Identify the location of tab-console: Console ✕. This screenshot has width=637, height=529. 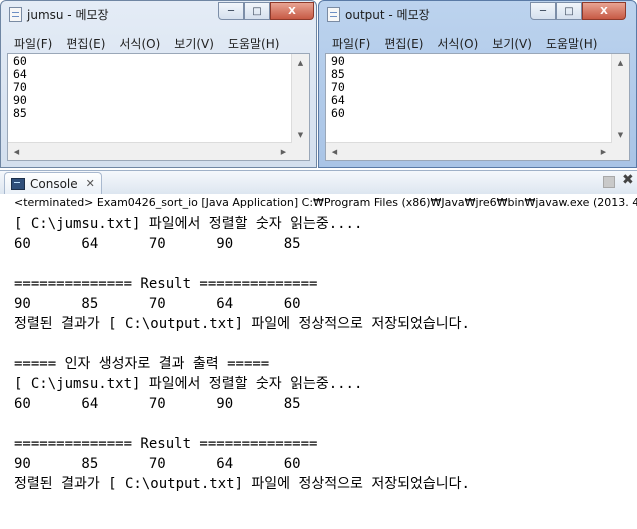
(53, 183).